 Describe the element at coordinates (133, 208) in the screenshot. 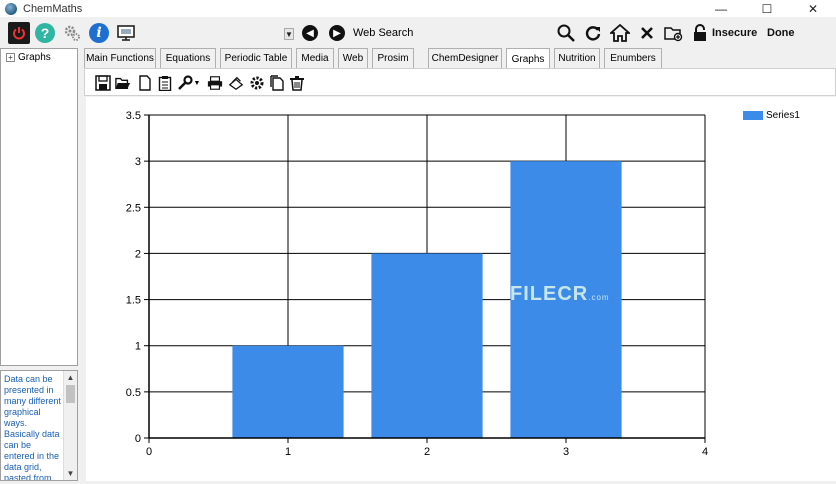

I see `y-tick-label: 2.5` at that location.